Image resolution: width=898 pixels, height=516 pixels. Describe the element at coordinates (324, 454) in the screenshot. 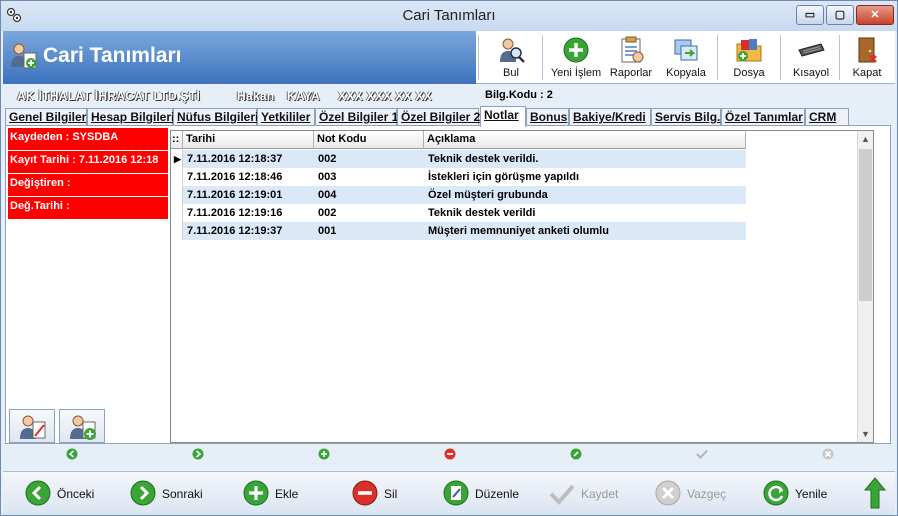

I see `nav-add-icon` at that location.